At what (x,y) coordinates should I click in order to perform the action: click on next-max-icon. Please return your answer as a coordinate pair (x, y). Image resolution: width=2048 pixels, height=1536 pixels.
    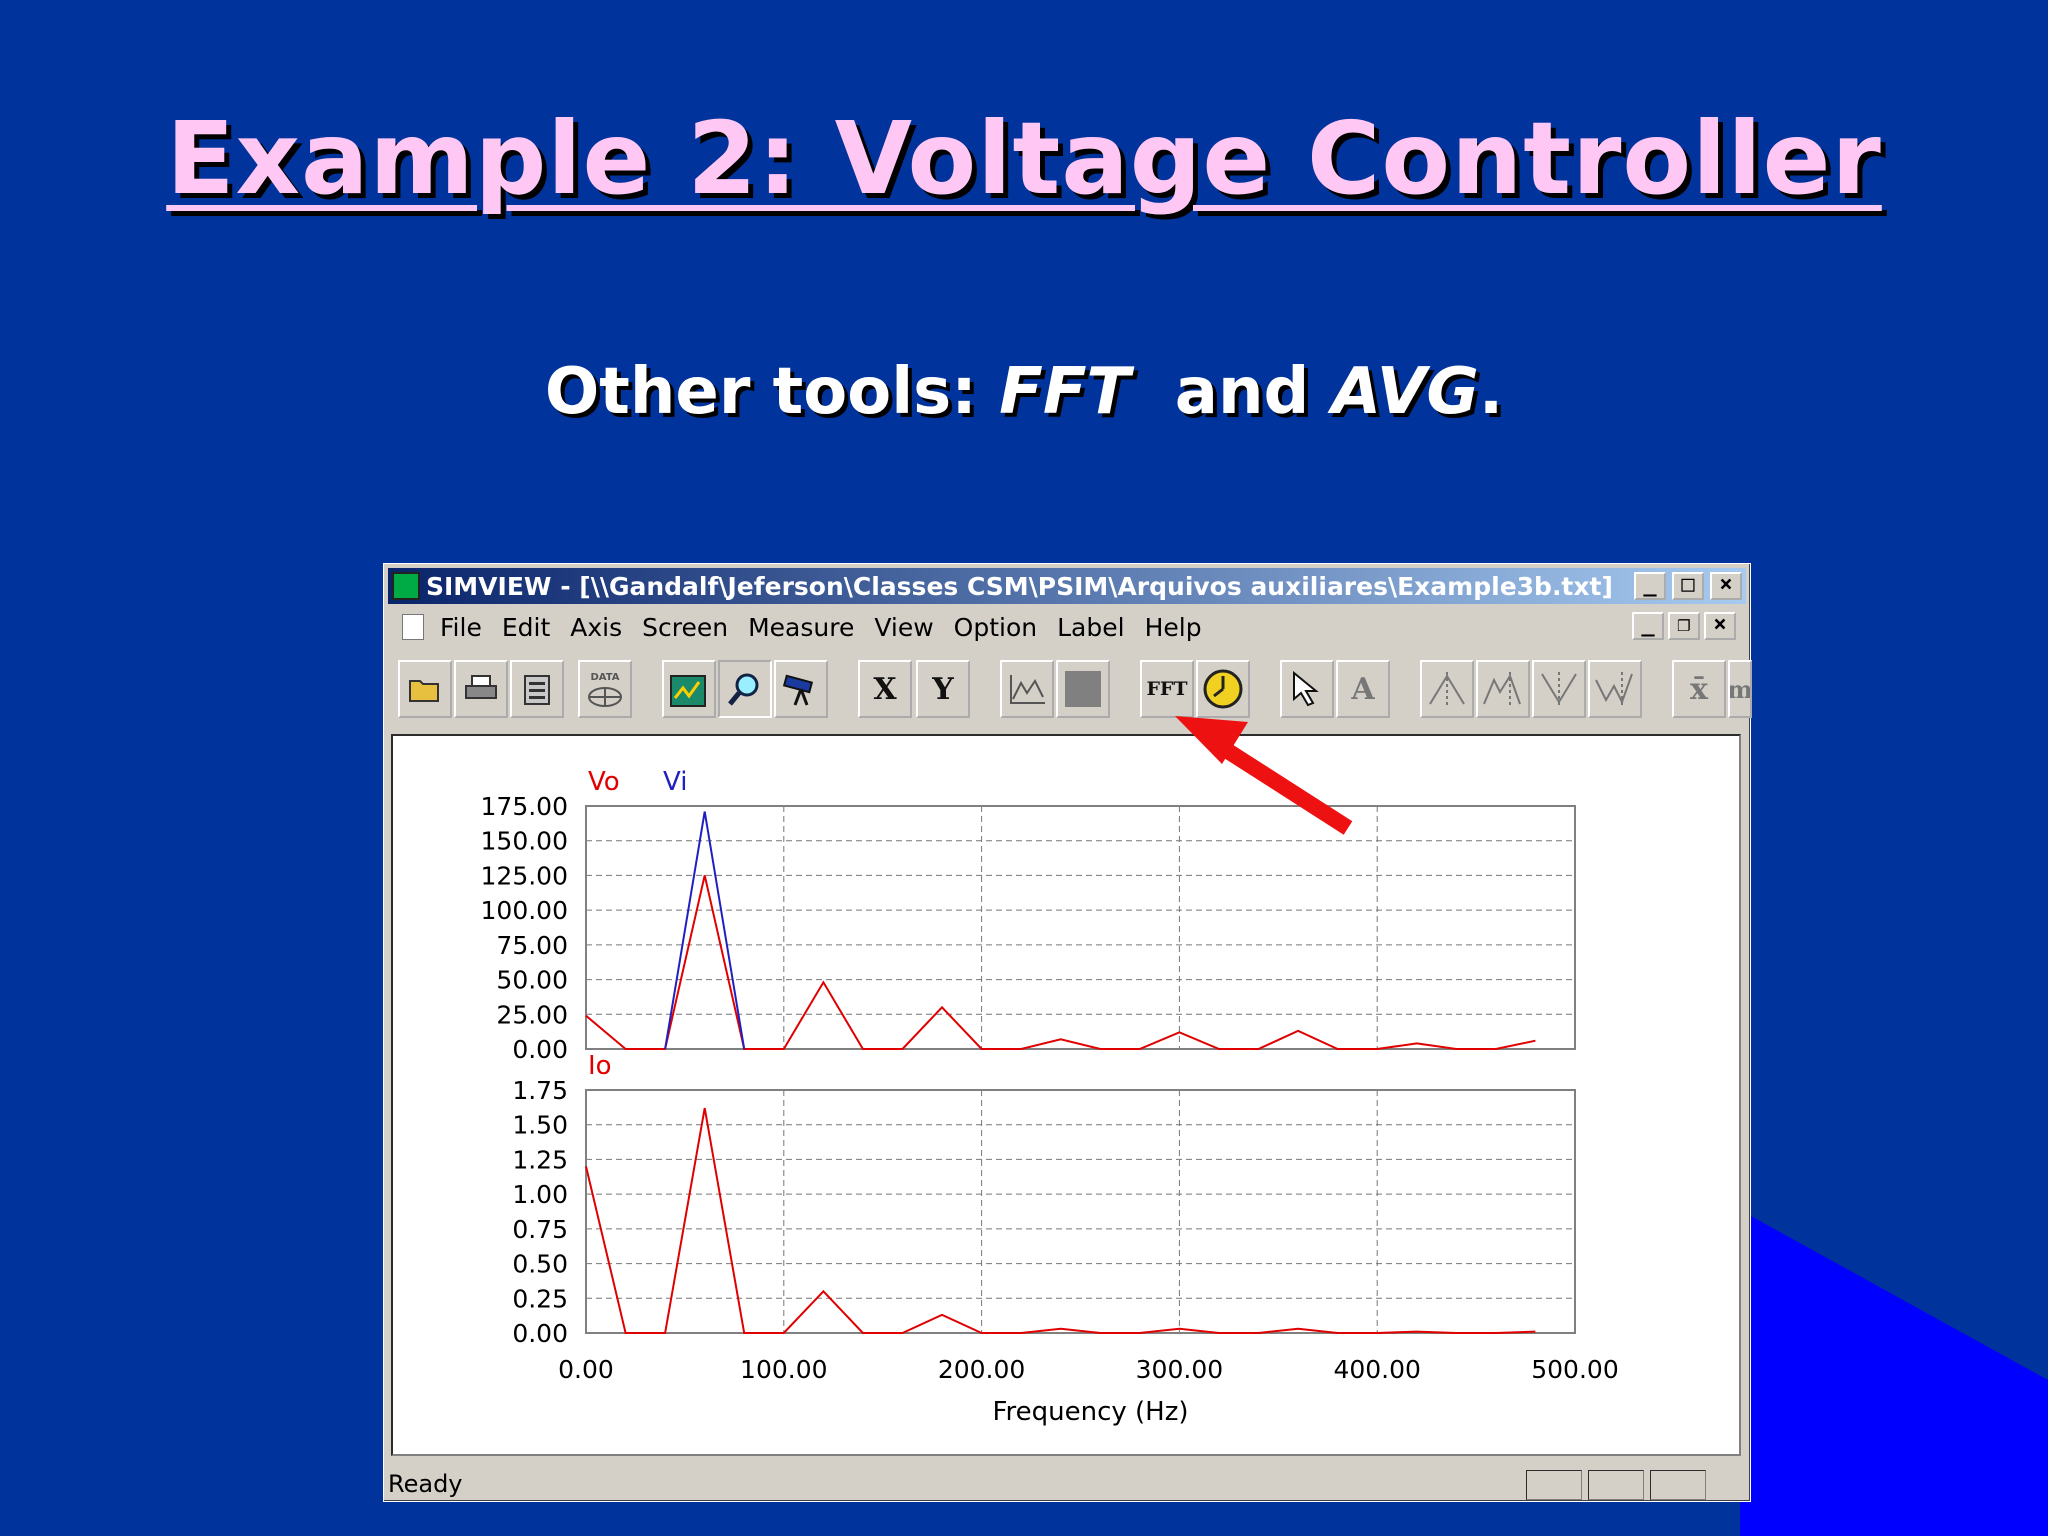
    Looking at the image, I should click on (1503, 689).